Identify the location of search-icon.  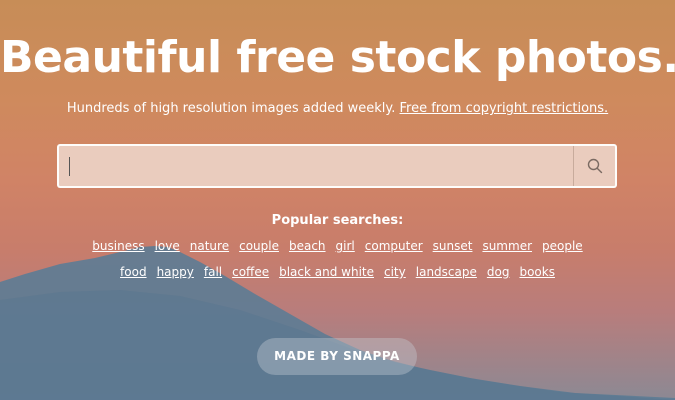
(594, 166).